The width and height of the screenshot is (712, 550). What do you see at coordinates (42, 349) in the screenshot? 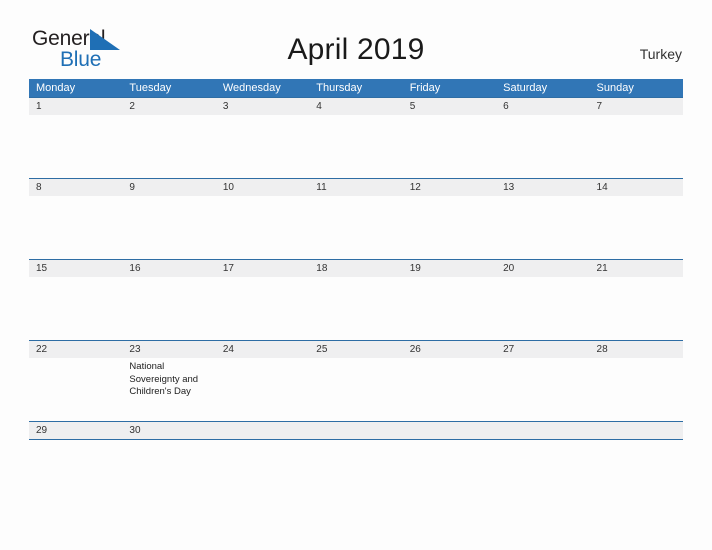
I see `day-number: 22` at bounding box center [42, 349].